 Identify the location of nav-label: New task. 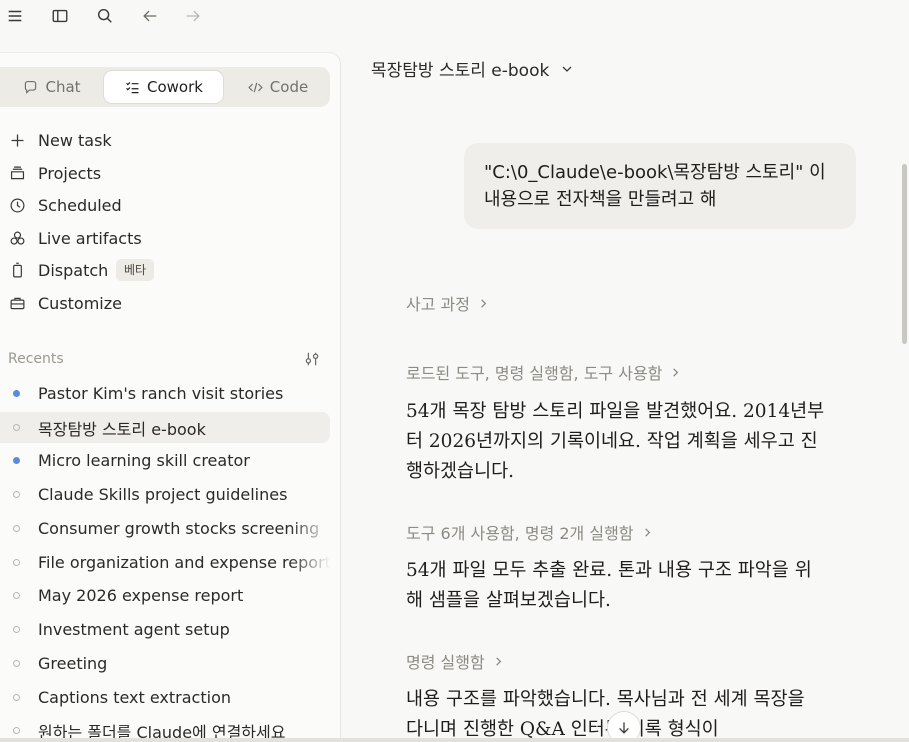
(75, 140).